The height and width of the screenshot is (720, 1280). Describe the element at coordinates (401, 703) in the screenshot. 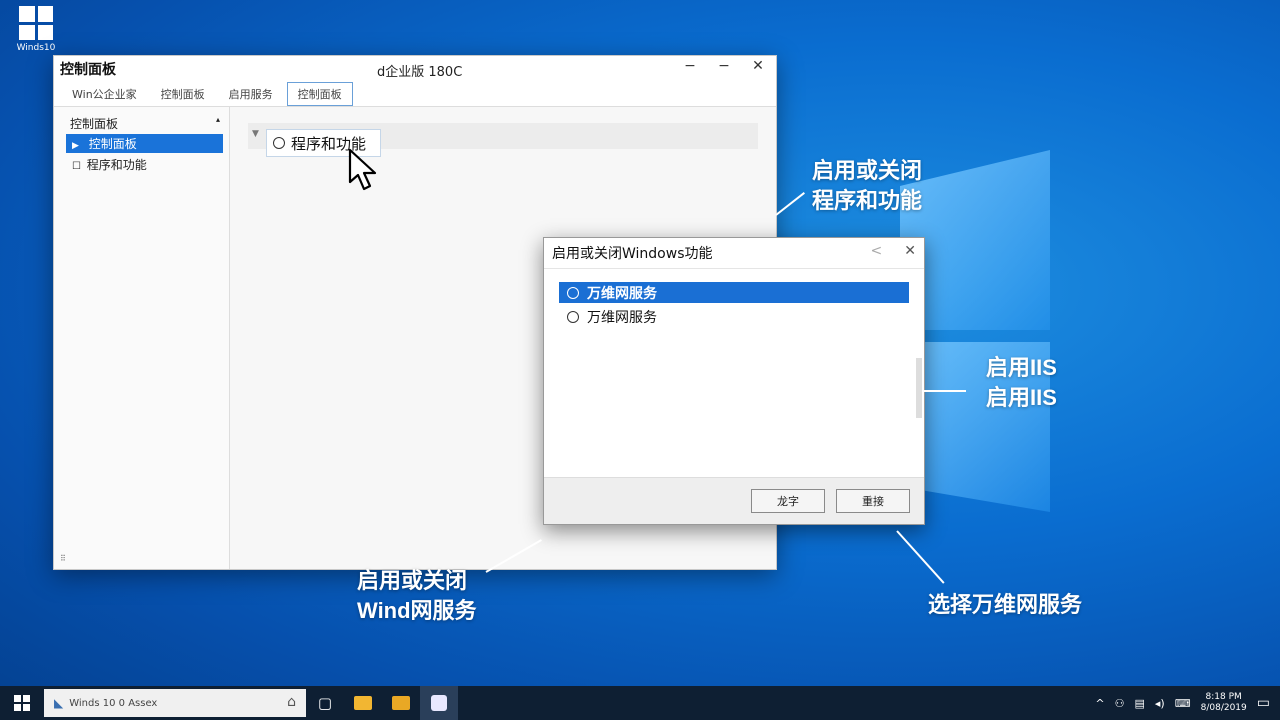

I see `folder-icon` at that location.